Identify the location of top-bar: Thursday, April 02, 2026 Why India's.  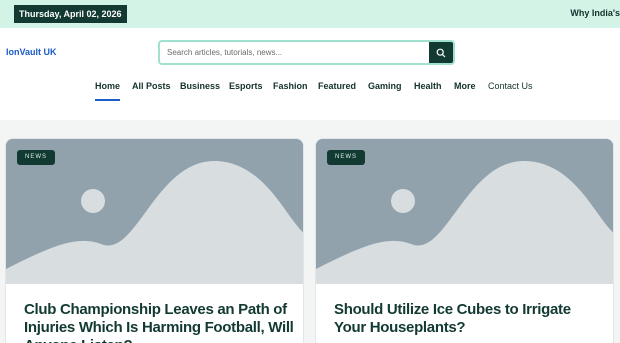
(310, 14).